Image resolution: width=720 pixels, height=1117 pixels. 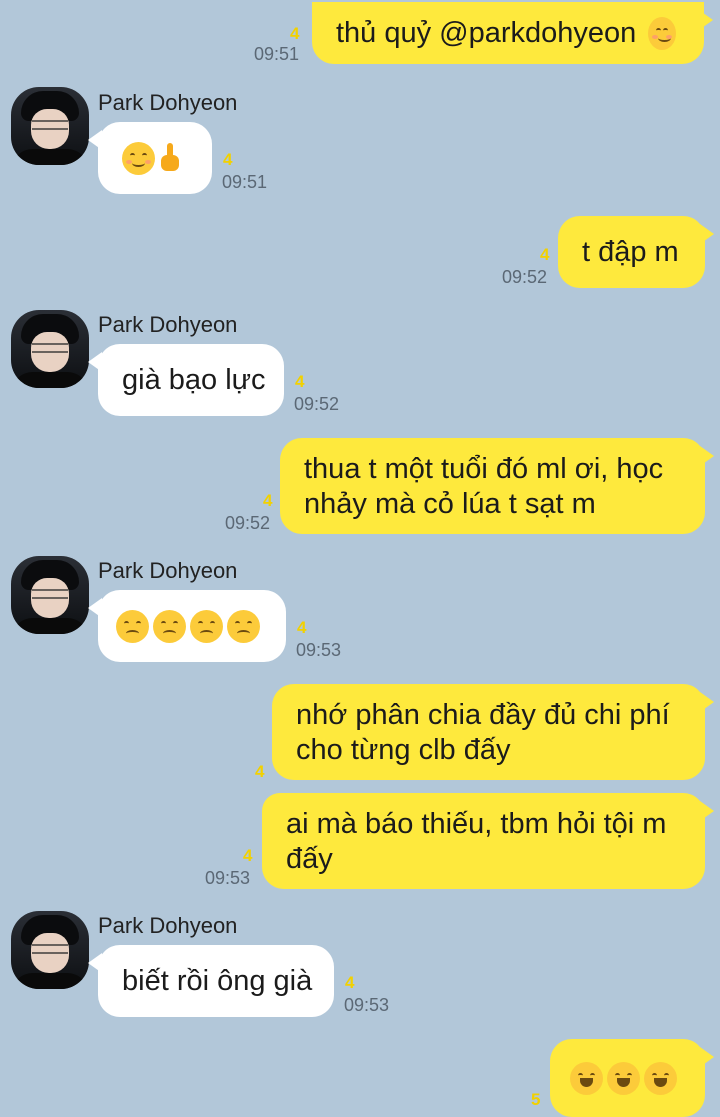 What do you see at coordinates (217, 980) in the screenshot?
I see `message-text: biết rồi ông già` at bounding box center [217, 980].